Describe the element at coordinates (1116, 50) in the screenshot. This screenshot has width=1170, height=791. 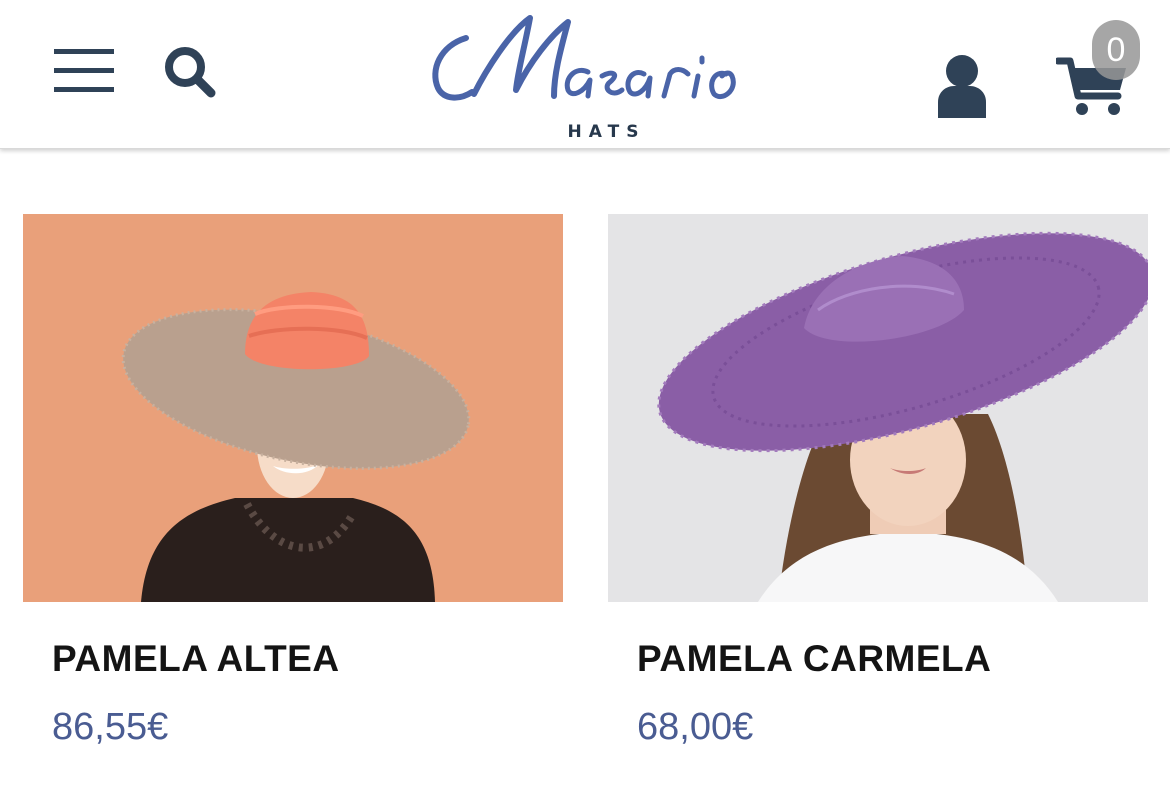
I see `cart-count-badge: 0` at that location.